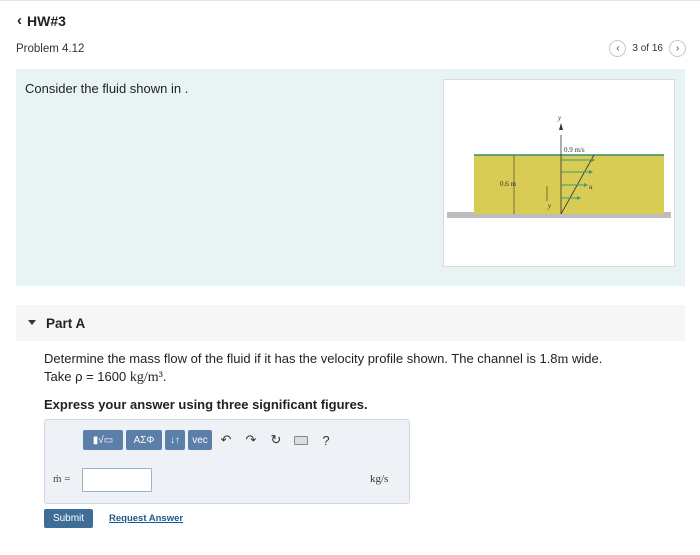  Describe the element at coordinates (32, 322) in the screenshot. I see `collapse-triangle-icon` at that location.